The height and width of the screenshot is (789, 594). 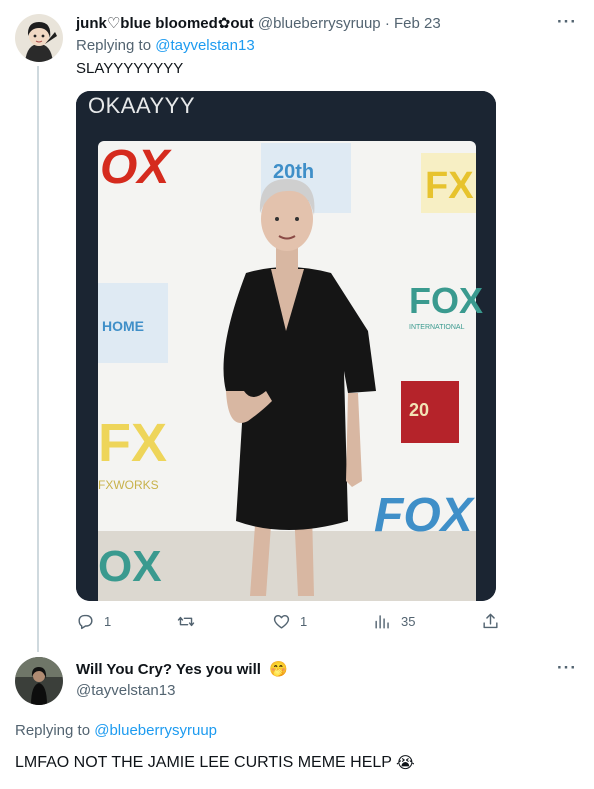 What do you see at coordinates (128, 485) in the screenshot?
I see `svg-text: FXWORKS` at bounding box center [128, 485].